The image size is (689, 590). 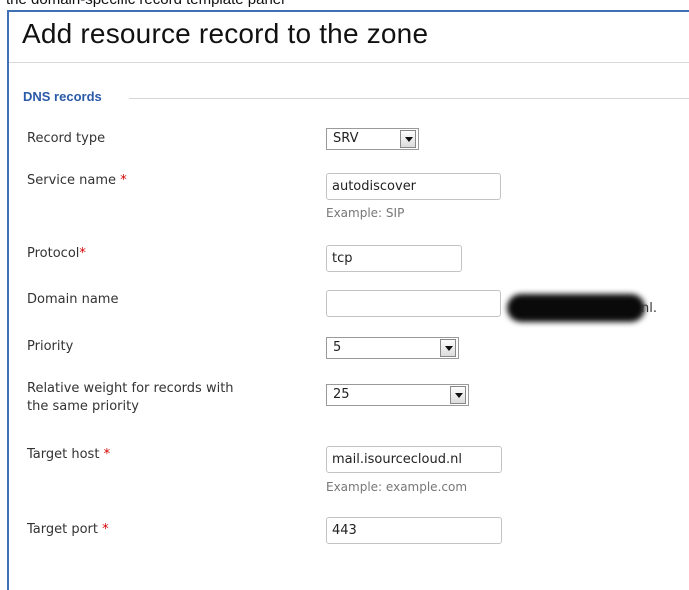 I want to click on target-host-label: Target host *, so click(x=68, y=455).